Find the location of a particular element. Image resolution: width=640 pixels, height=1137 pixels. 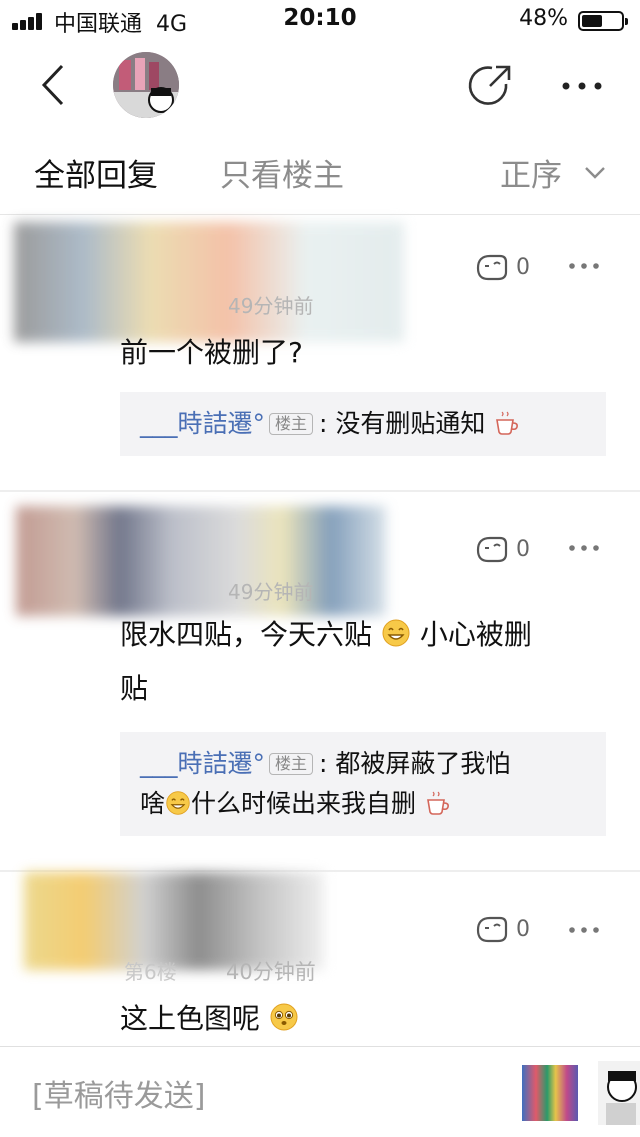

sub-reply: ___時詰遷° 楼主: 都被屏蔽了我怕 啥 什么时候出来我自删 is located at coordinates (325, 783).